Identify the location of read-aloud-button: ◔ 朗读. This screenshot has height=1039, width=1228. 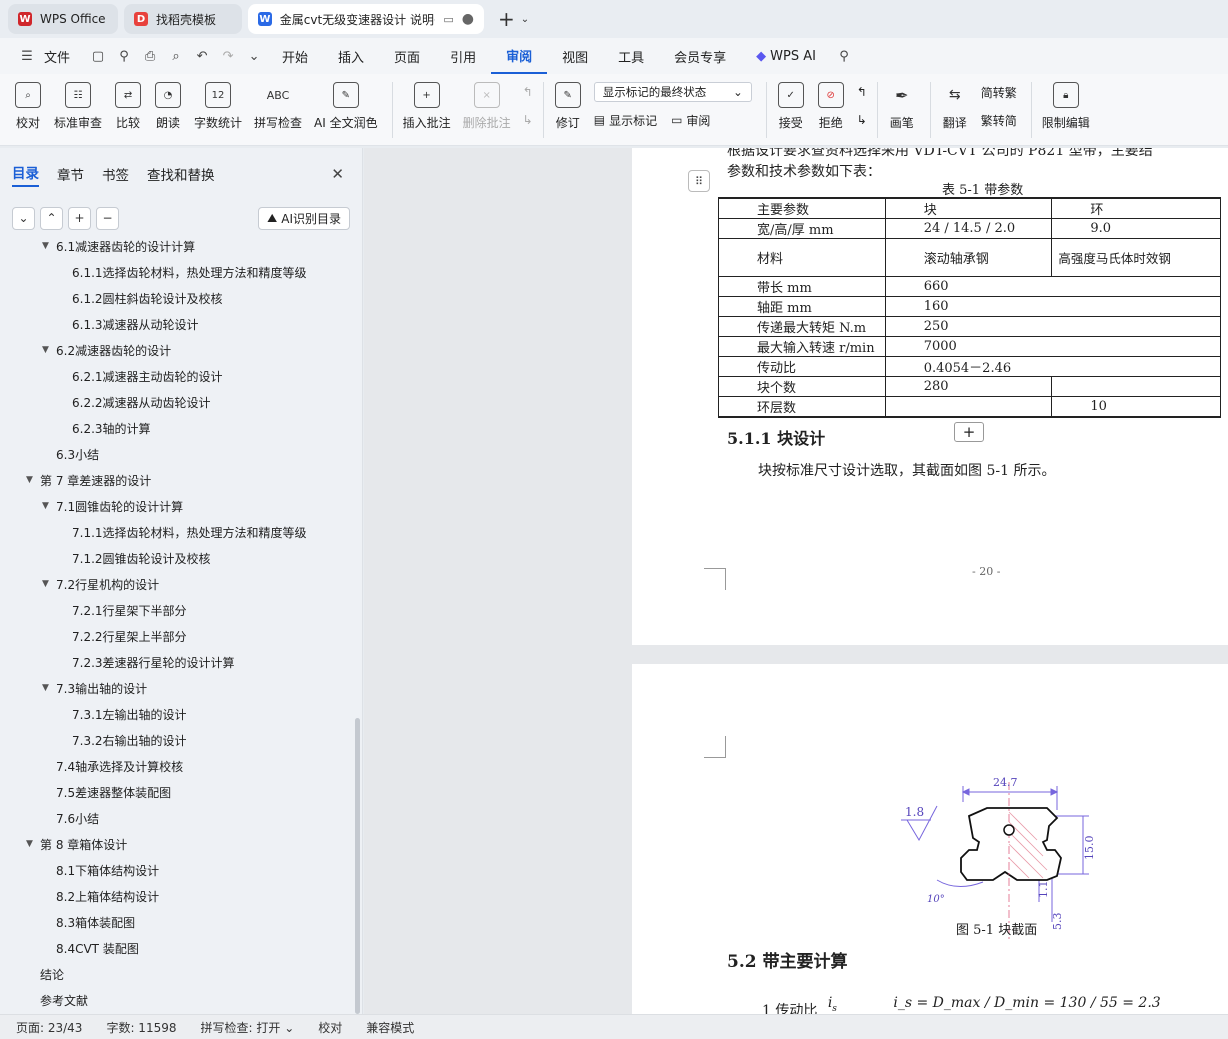
(168, 106).